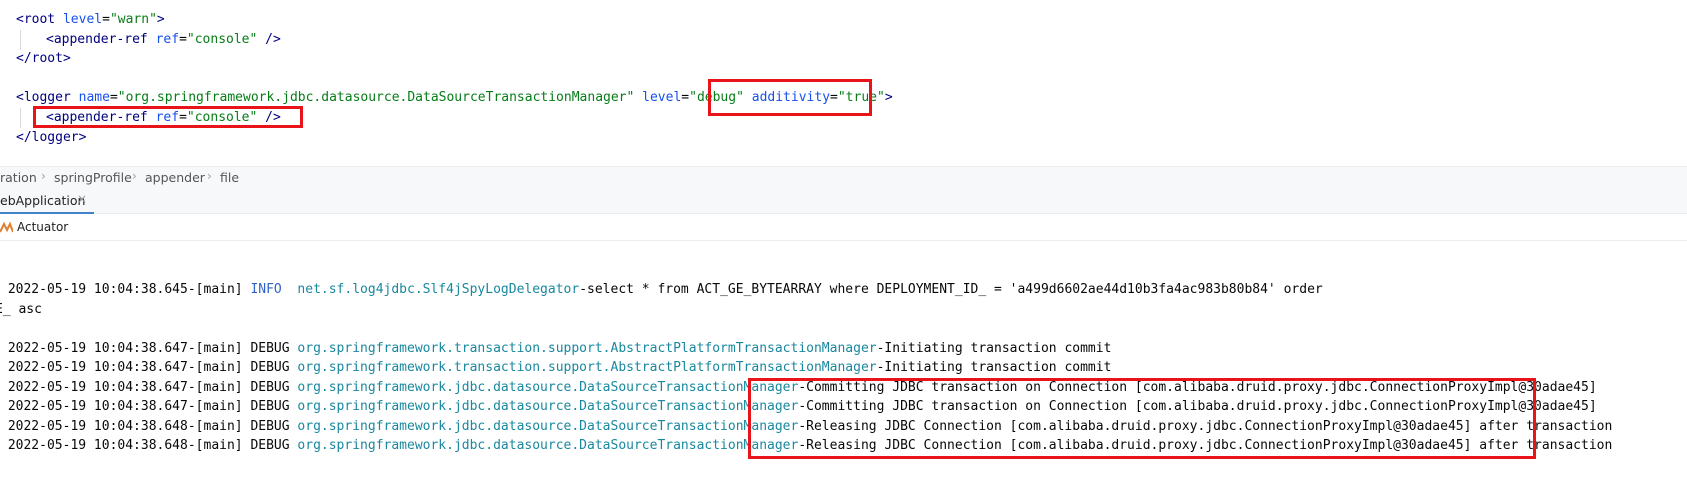  I want to click on xml-attr-value: "console", so click(222, 39).